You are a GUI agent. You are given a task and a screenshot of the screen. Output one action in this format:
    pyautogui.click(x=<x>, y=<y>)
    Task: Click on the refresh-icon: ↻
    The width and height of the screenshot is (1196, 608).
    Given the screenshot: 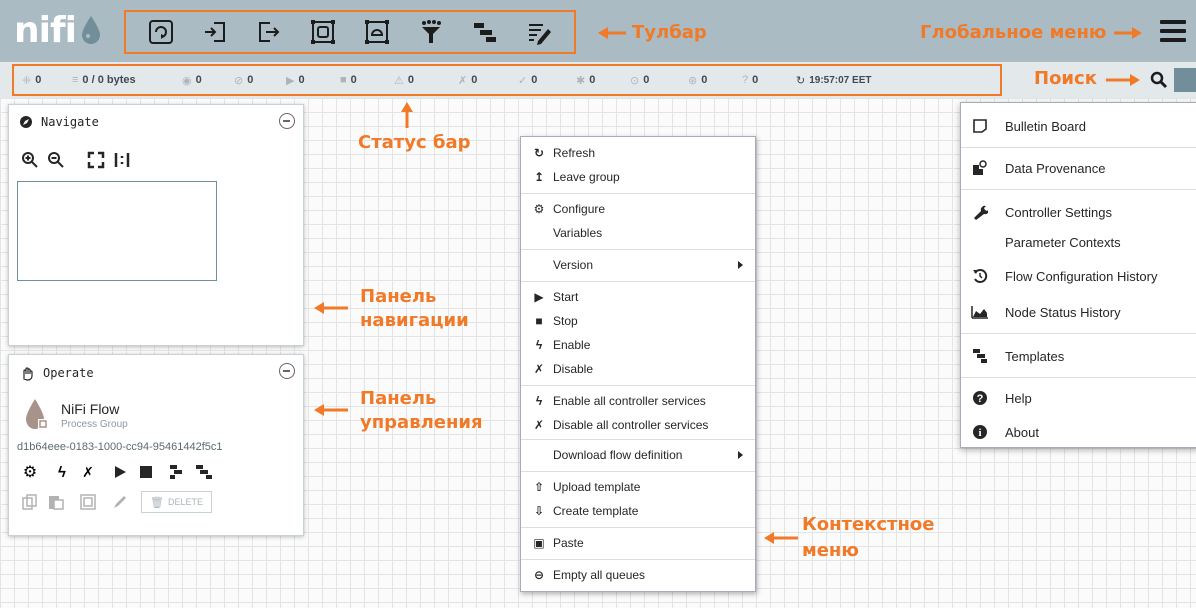 What is the action you would take?
    pyautogui.click(x=801, y=80)
    